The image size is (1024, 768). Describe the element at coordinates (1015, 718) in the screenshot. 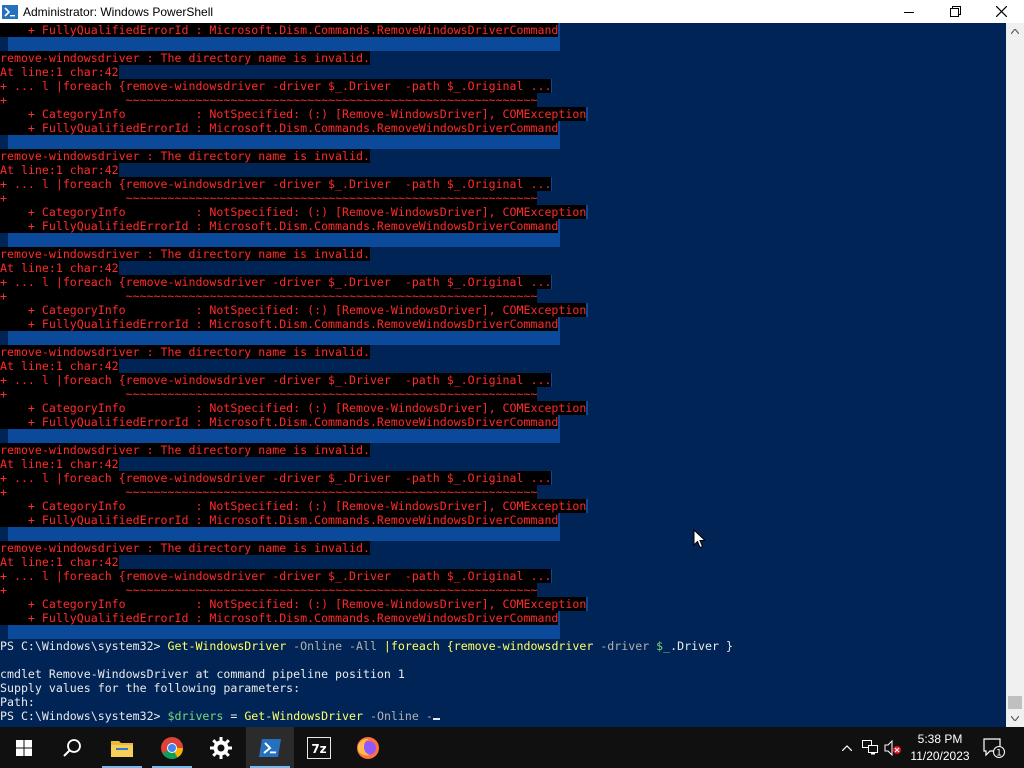

I see `scroll-down-button` at that location.